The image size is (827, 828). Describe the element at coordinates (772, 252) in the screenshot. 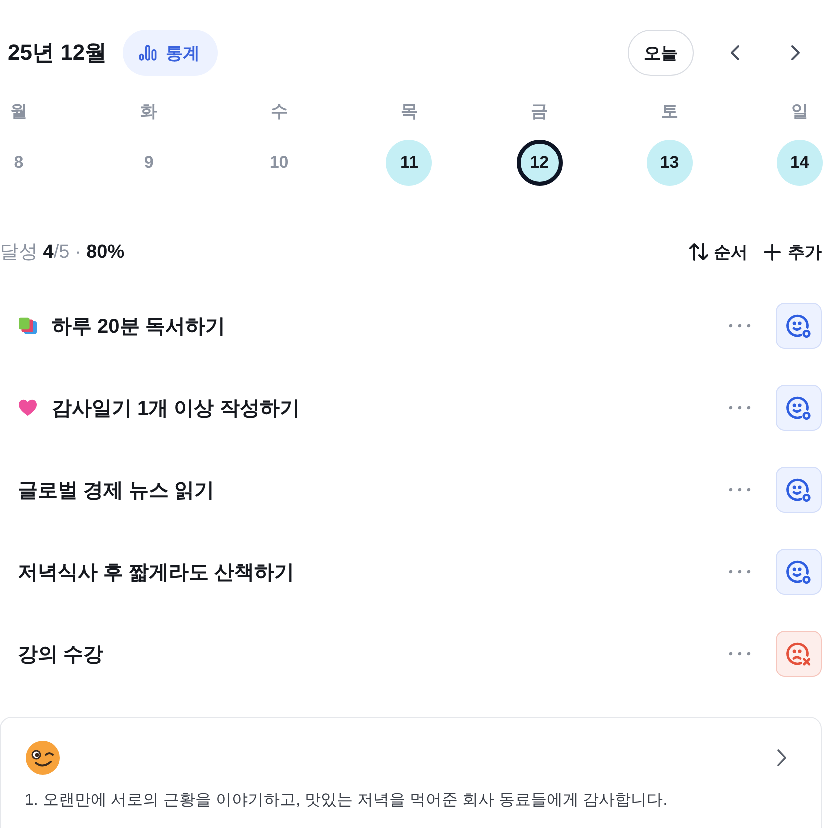

I see `plus-icon` at that location.